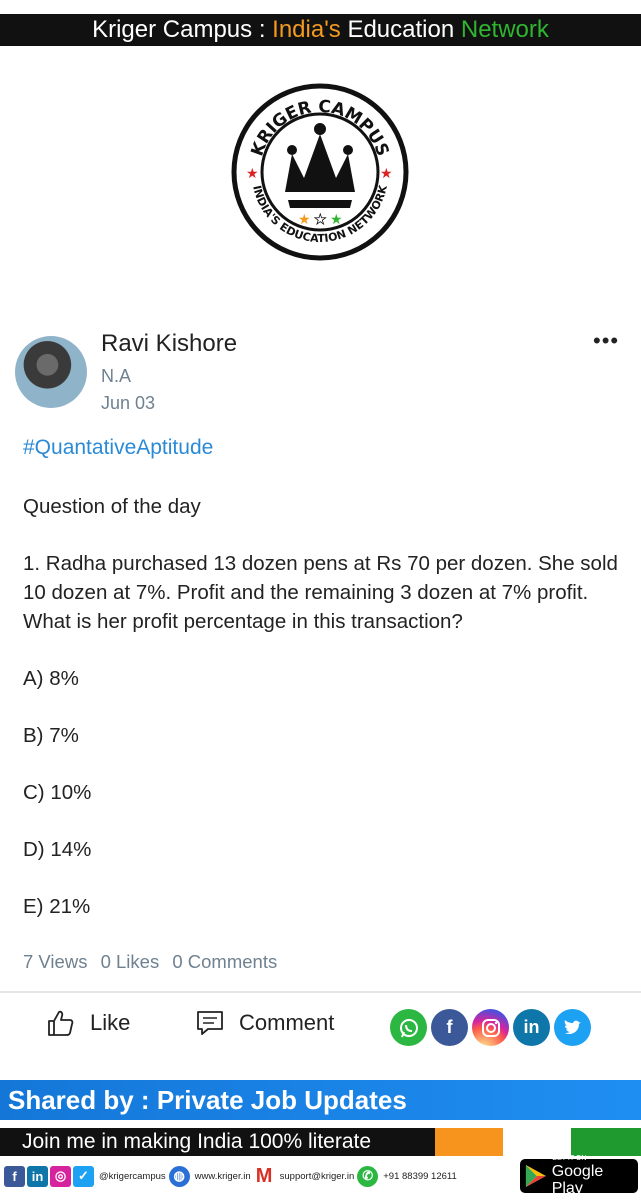  I want to click on twitter-icon, so click(572, 1027).